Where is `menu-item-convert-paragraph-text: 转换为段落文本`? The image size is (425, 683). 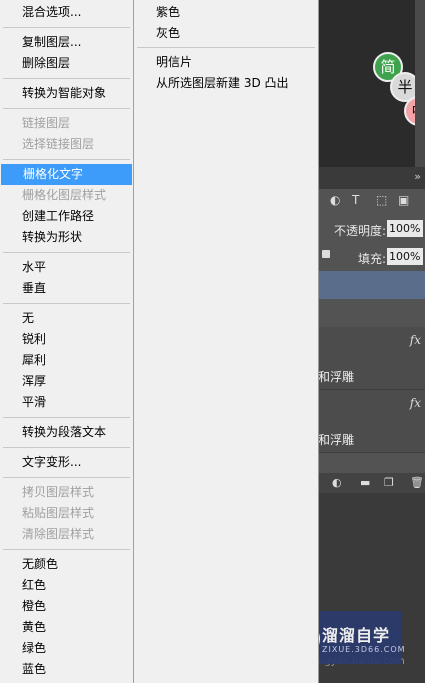
menu-item-convert-paragraph-text: 转换为段落文本 is located at coordinates (66, 432).